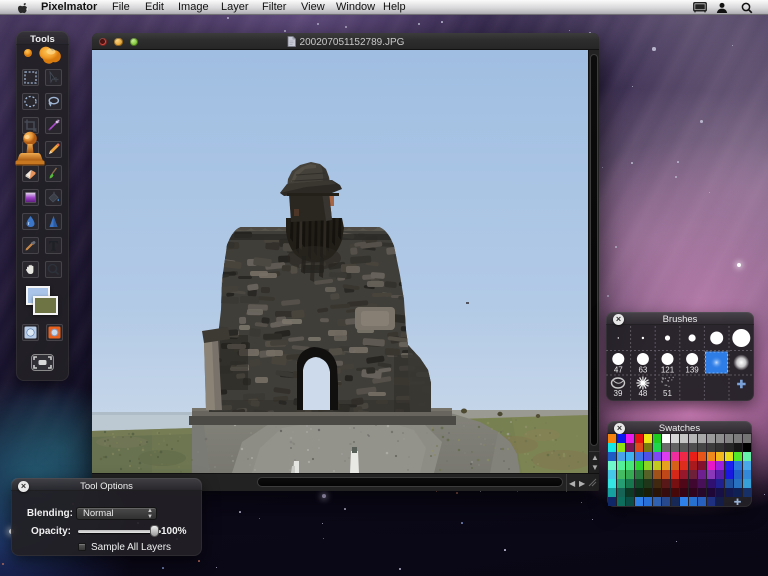 This screenshot has width=768, height=576. Describe the element at coordinates (618, 393) in the screenshot. I see `svg-text: 39` at that location.